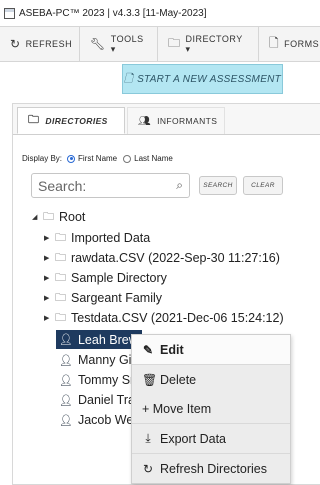 Image resolution: width=320 pixels, height=485 pixels. I want to click on search-box: ⌕, so click(110, 185).